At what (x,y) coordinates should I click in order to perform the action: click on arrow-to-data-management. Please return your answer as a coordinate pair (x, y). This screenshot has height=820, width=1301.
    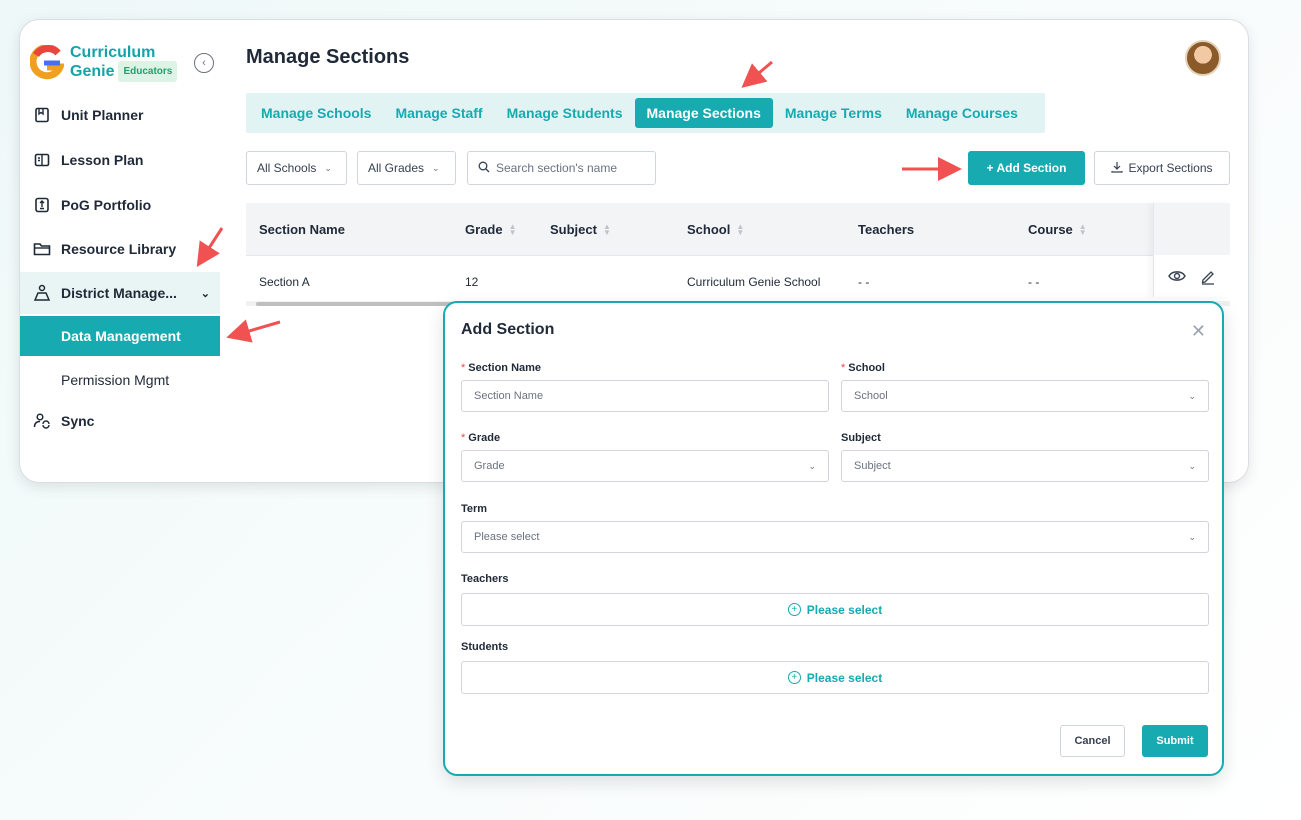
    Looking at the image, I should click on (253, 331).